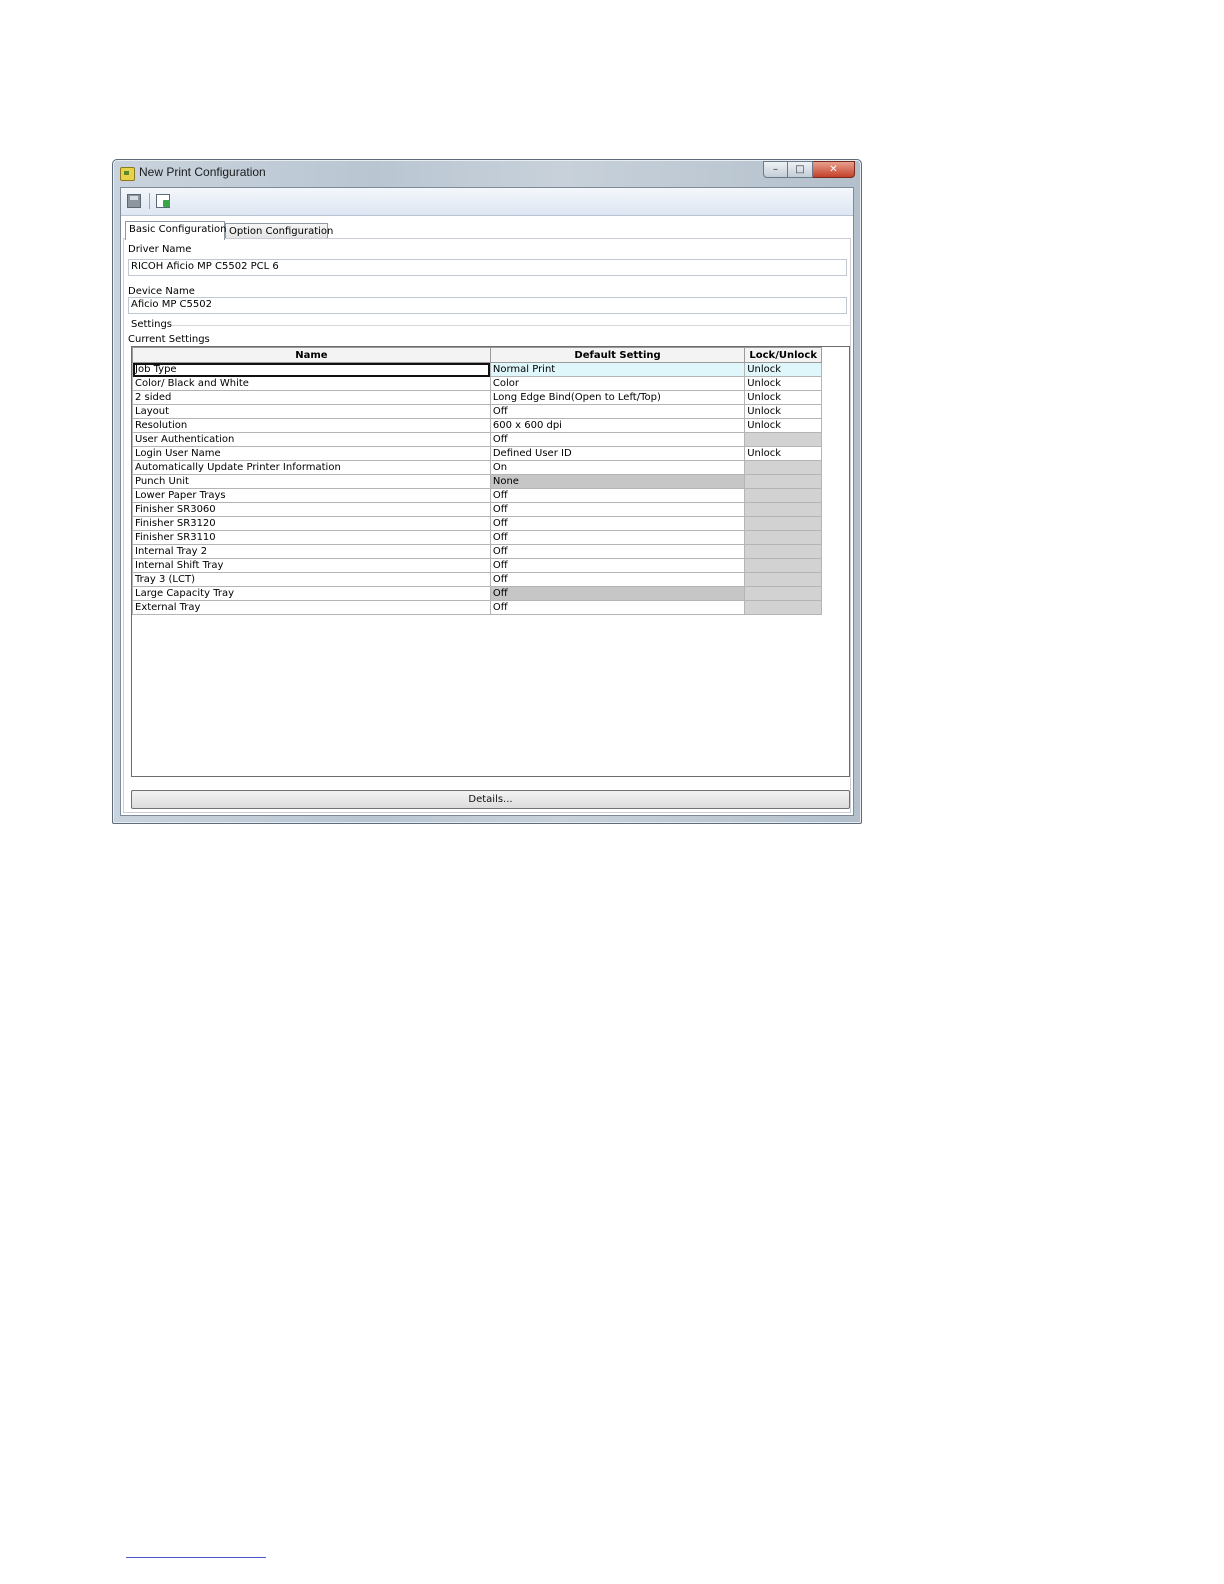 This screenshot has height=1584, width=1224. I want to click on setting-name-cell: Job Type, so click(311, 369).